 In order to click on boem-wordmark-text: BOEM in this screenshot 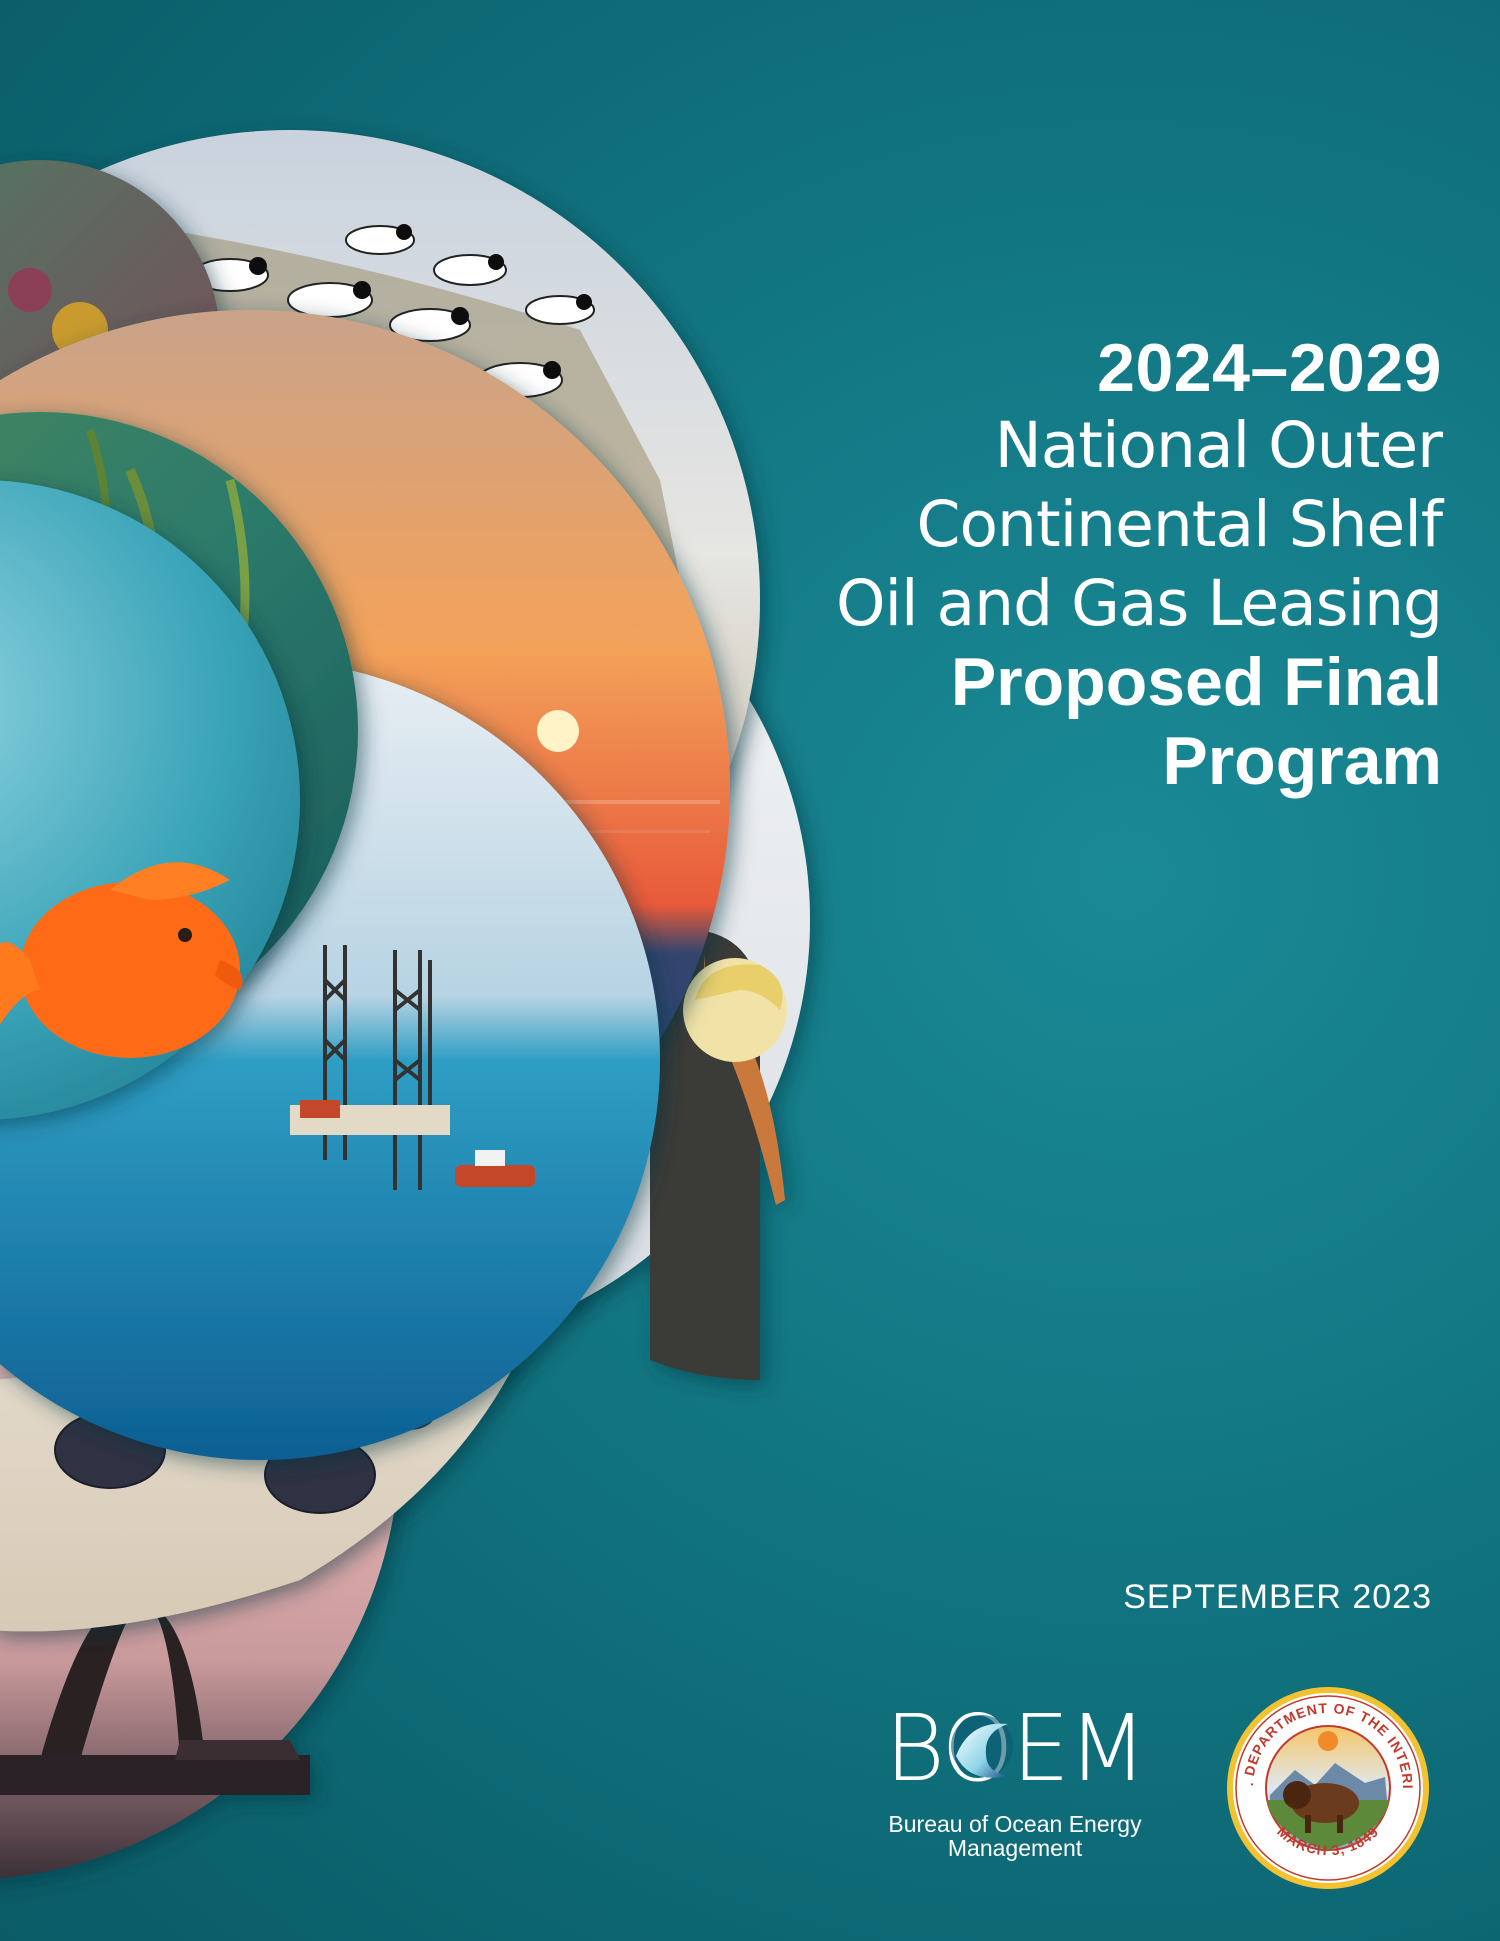, I will do `click(1015, 1744)`.